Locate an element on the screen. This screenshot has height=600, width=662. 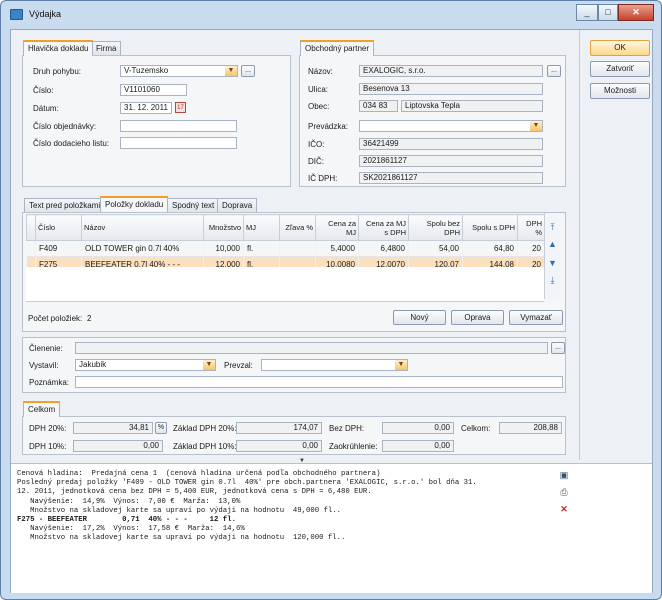
item-unit-price: 5,4000 is located at coordinates (337, 248).